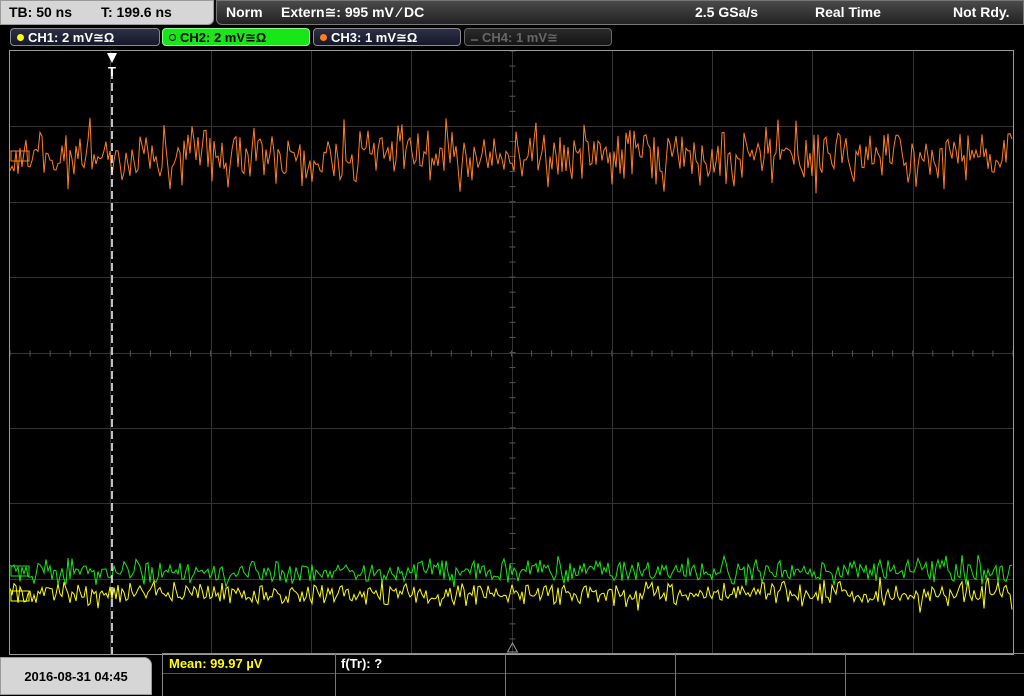 The height and width of the screenshot is (696, 1024). Describe the element at coordinates (511, 155) in the screenshot. I see `ch3-waveform` at that location.